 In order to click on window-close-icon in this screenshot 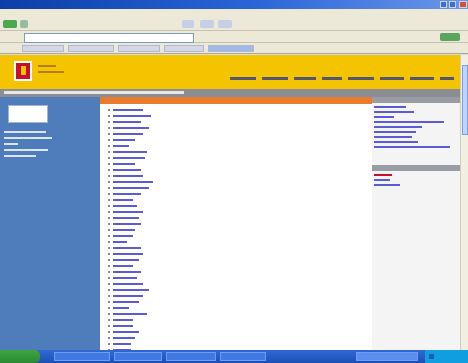, I will do `click(463, 4)`.